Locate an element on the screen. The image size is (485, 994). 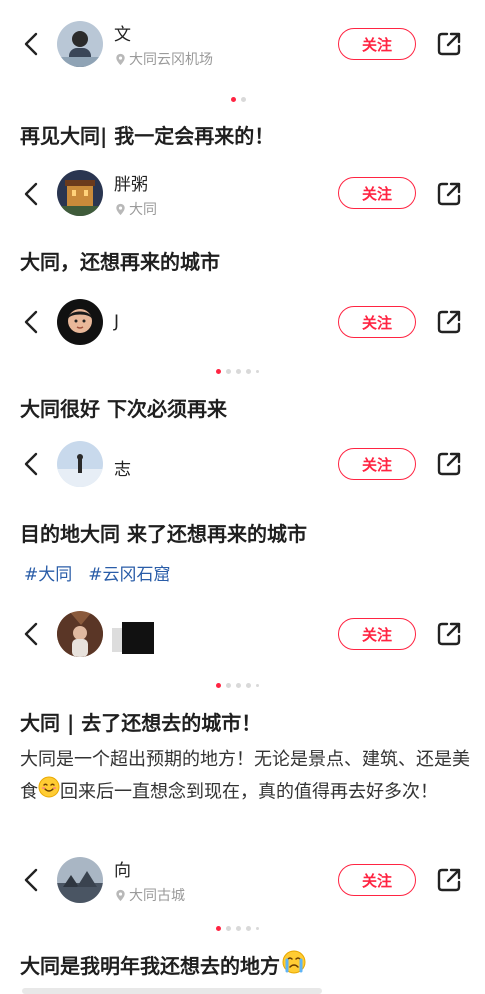
location-label: 大同古城 is located at coordinates (149, 895).